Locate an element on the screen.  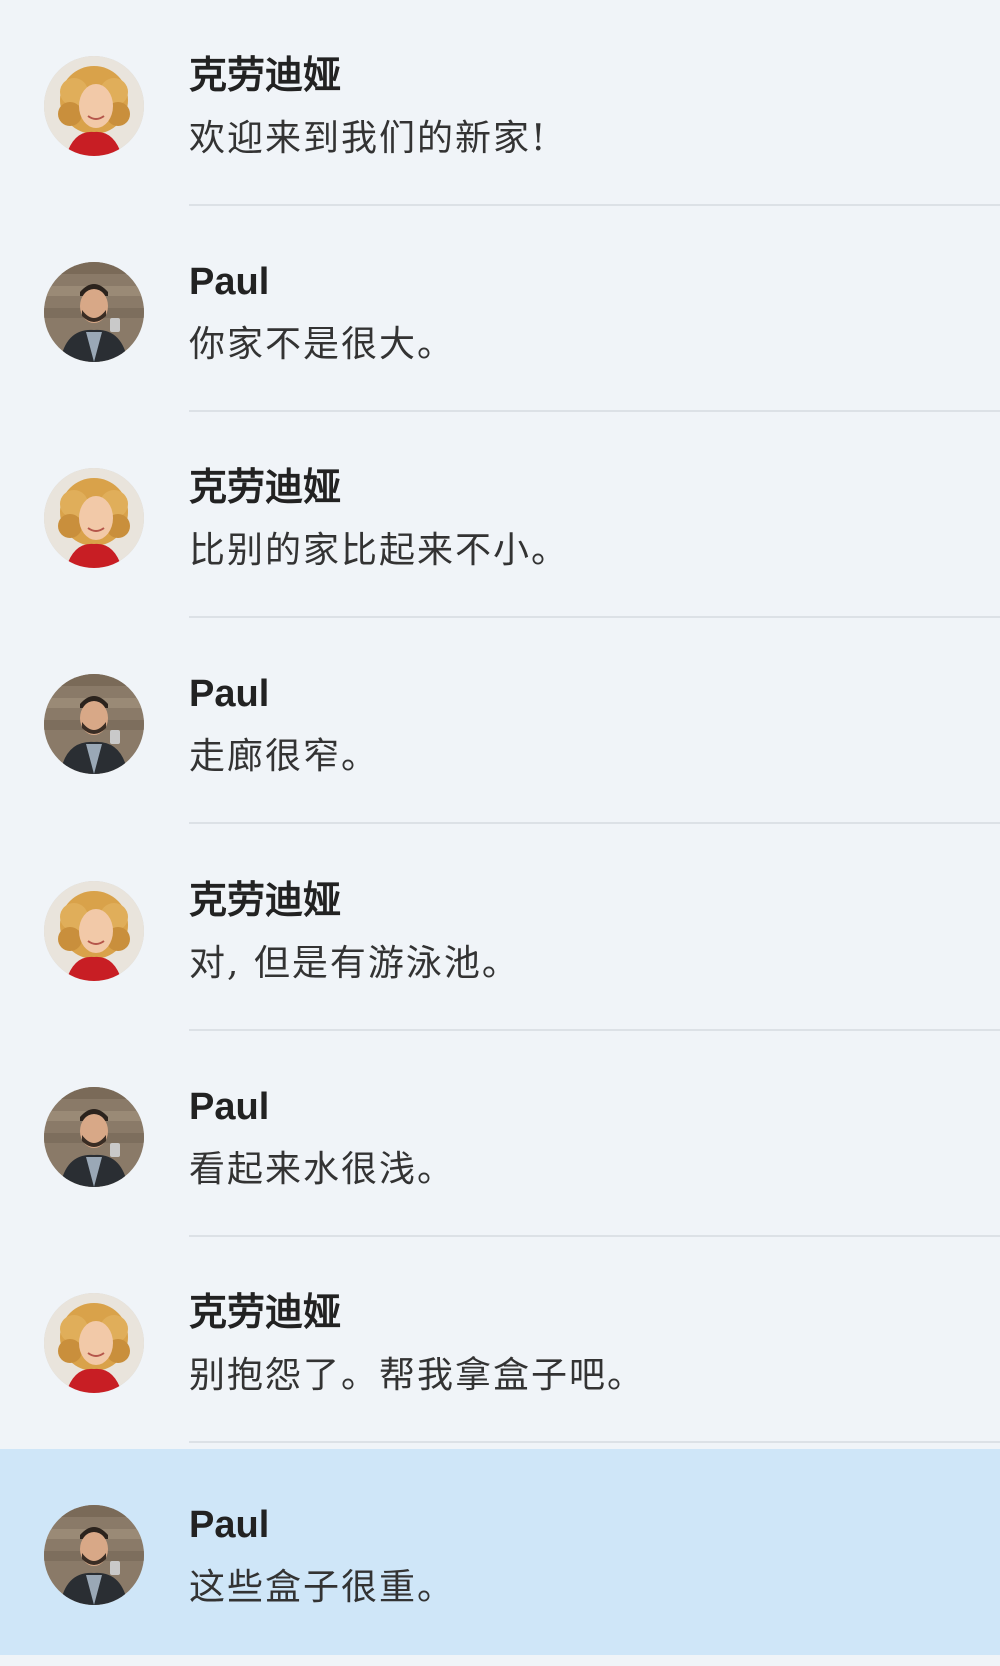
message-text: 欢迎来到我们的新家! is located at coordinates (368, 138).